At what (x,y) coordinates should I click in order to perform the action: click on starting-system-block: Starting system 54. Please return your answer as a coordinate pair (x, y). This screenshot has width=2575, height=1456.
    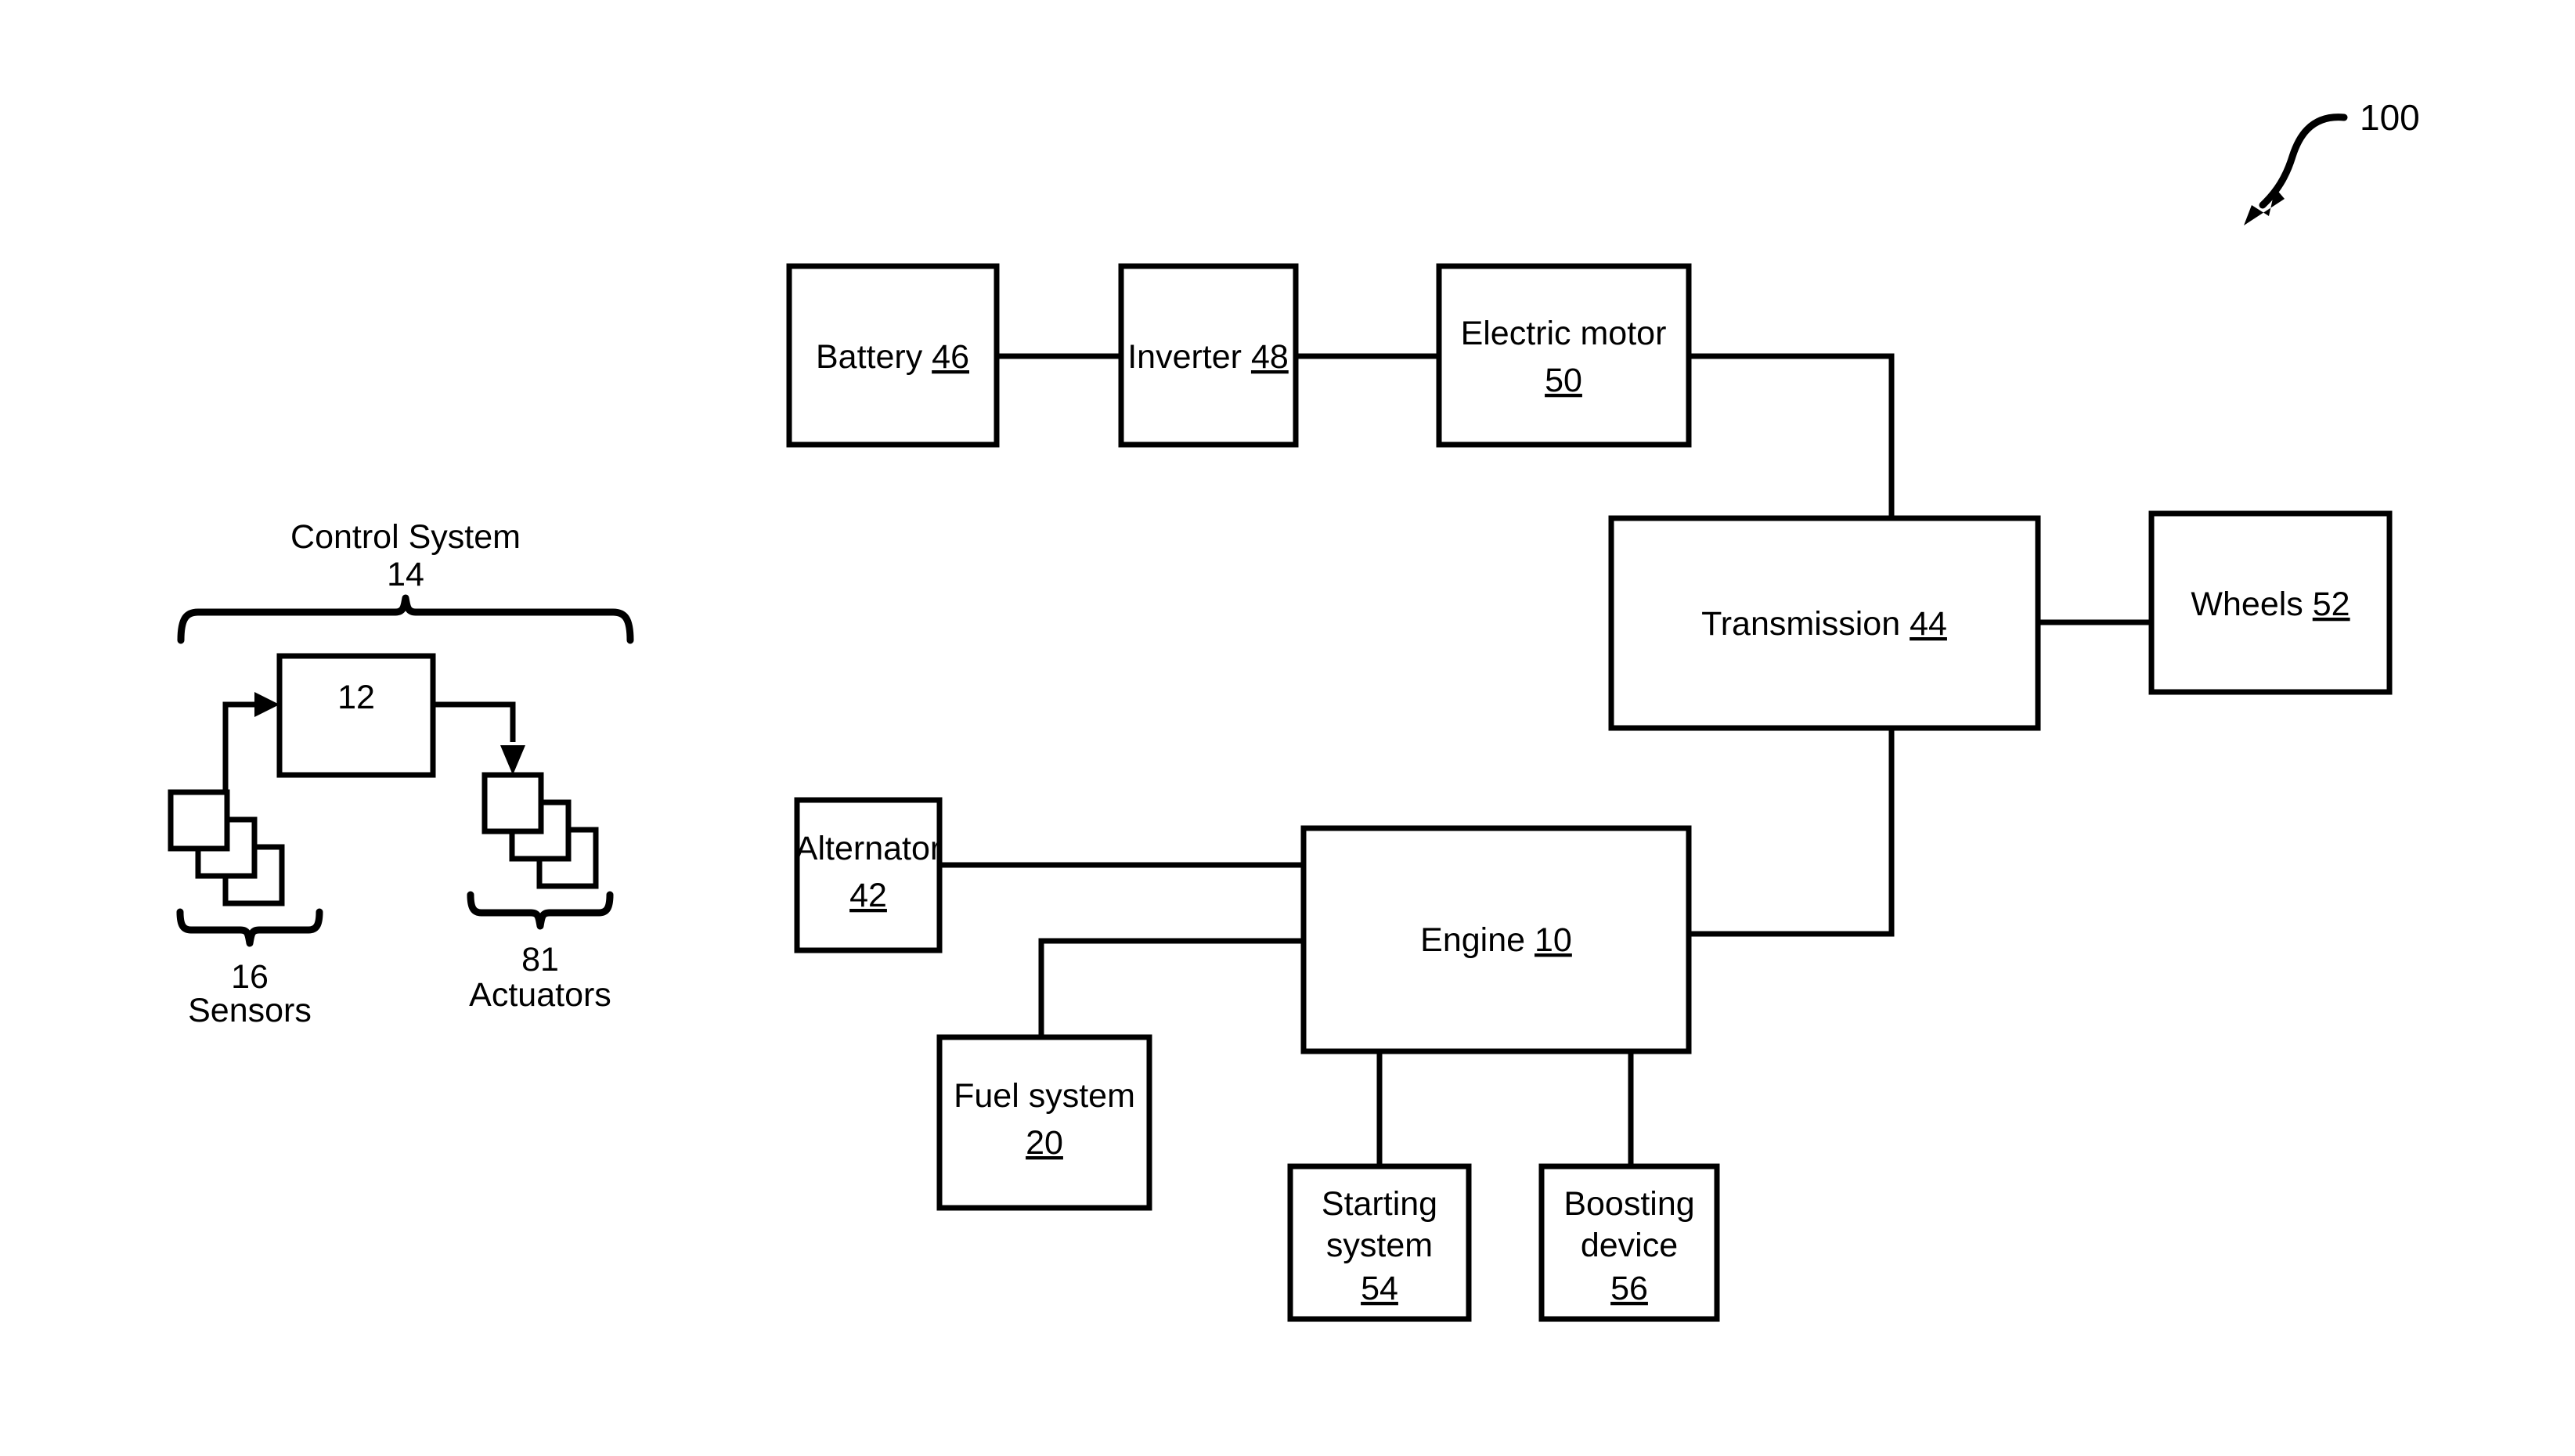
    Looking at the image, I should click on (1379, 1242).